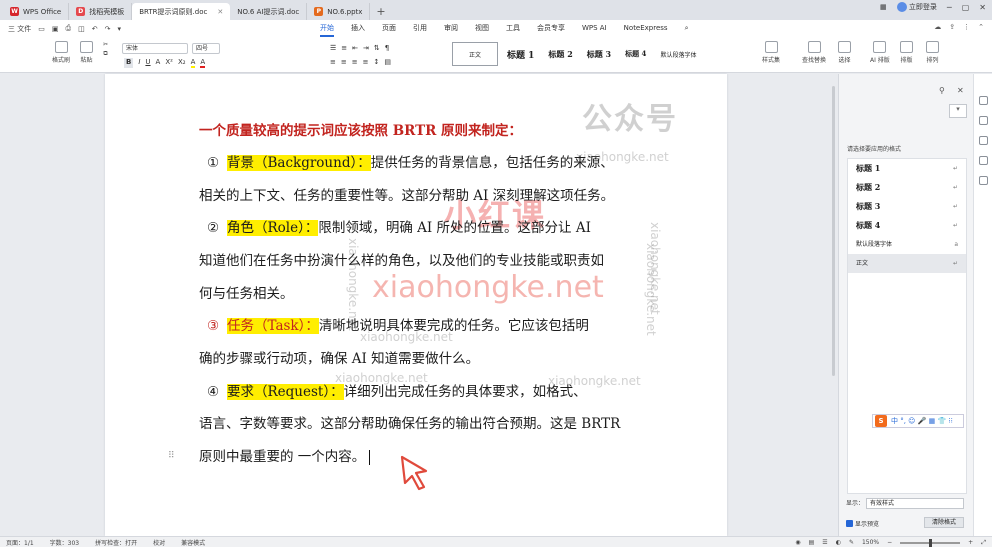  I want to click on undo-icon: ↶, so click(95, 29).